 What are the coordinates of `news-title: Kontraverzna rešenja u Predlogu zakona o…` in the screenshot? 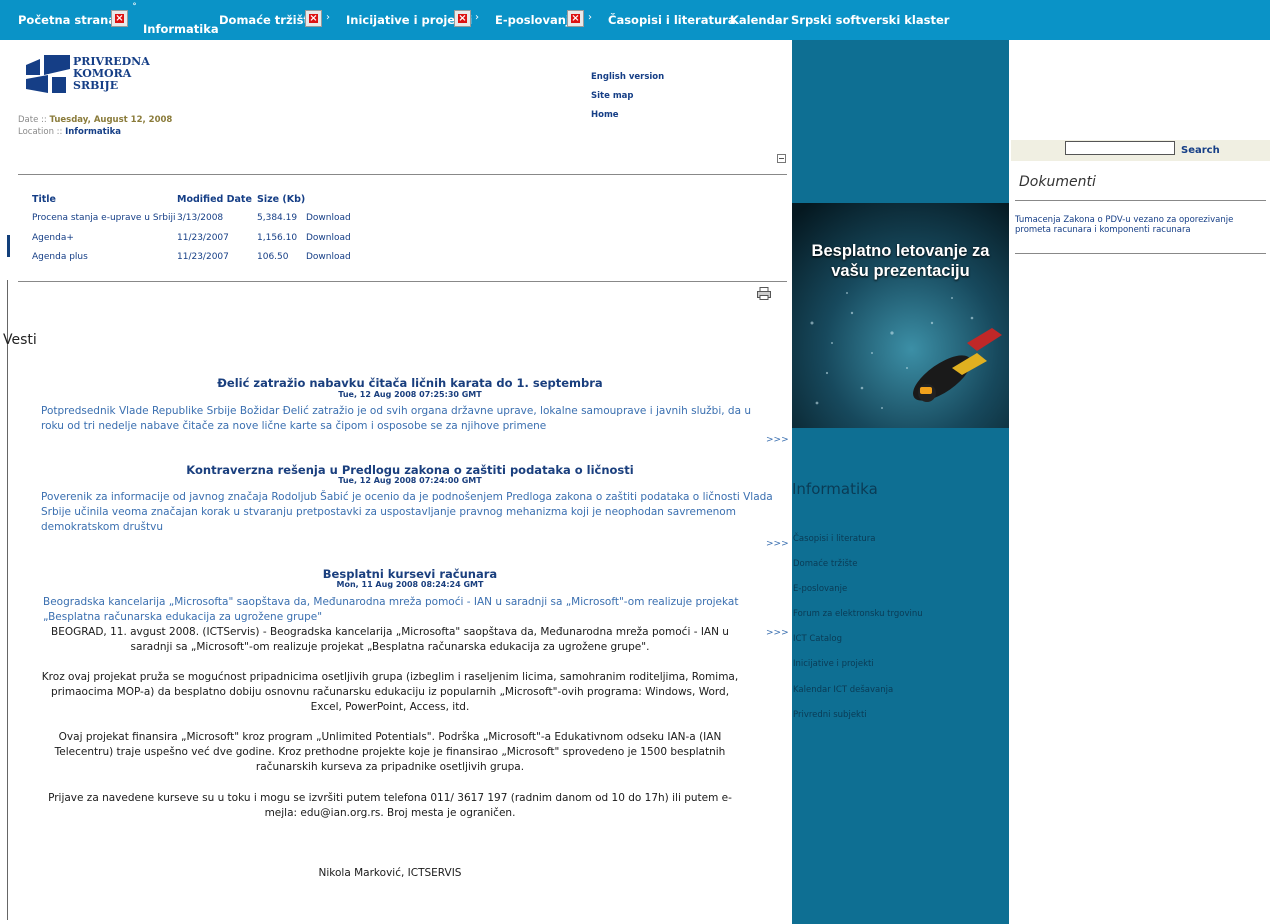 It's located at (410, 470).